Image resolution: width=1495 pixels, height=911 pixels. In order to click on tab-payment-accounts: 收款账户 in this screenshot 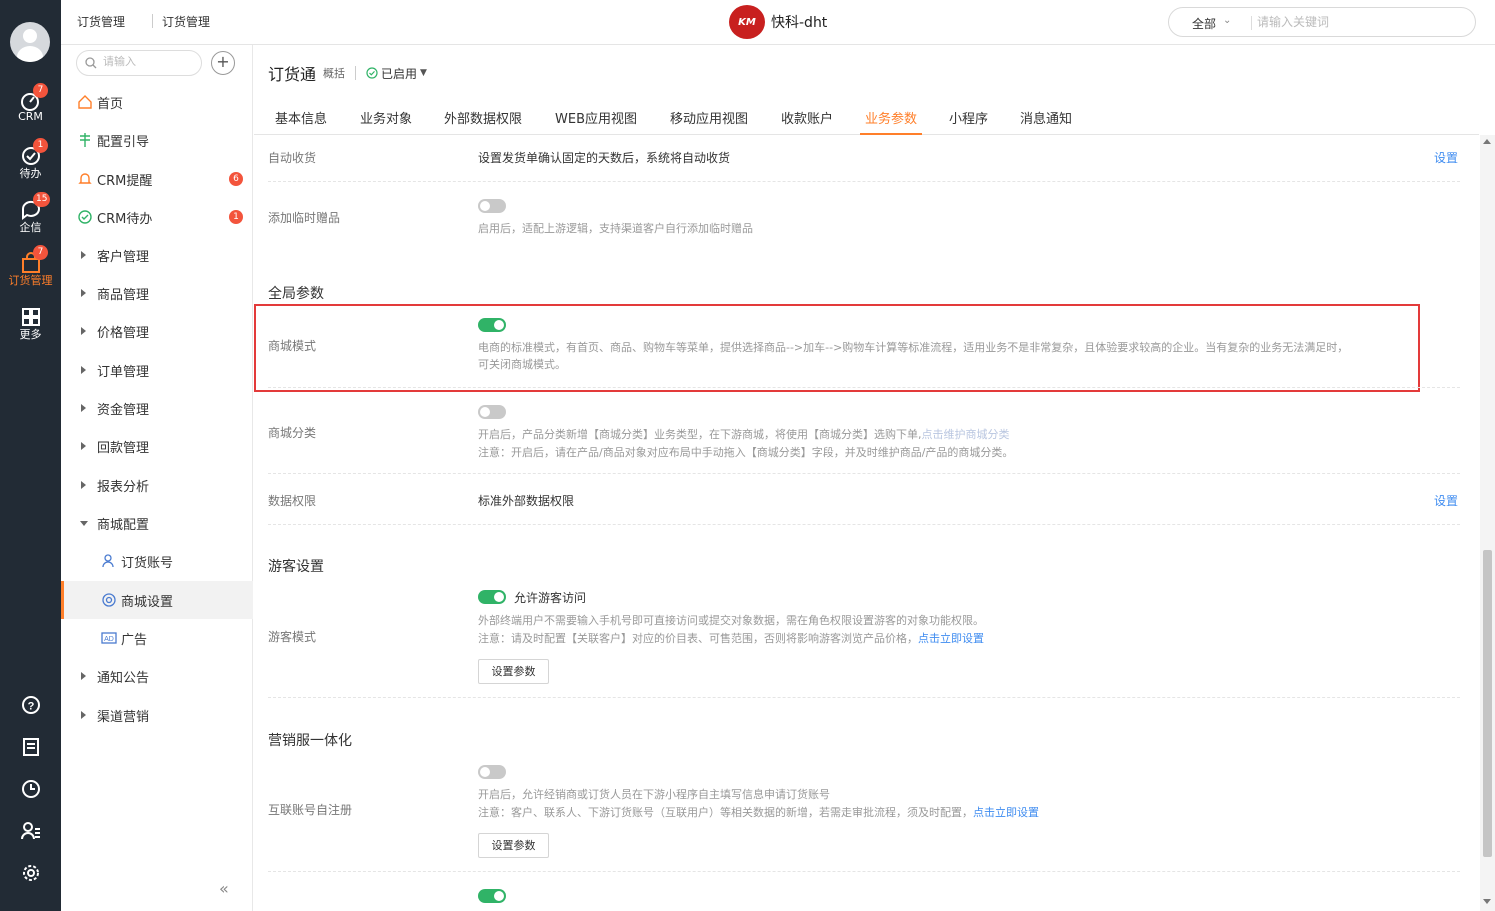, I will do `click(807, 117)`.